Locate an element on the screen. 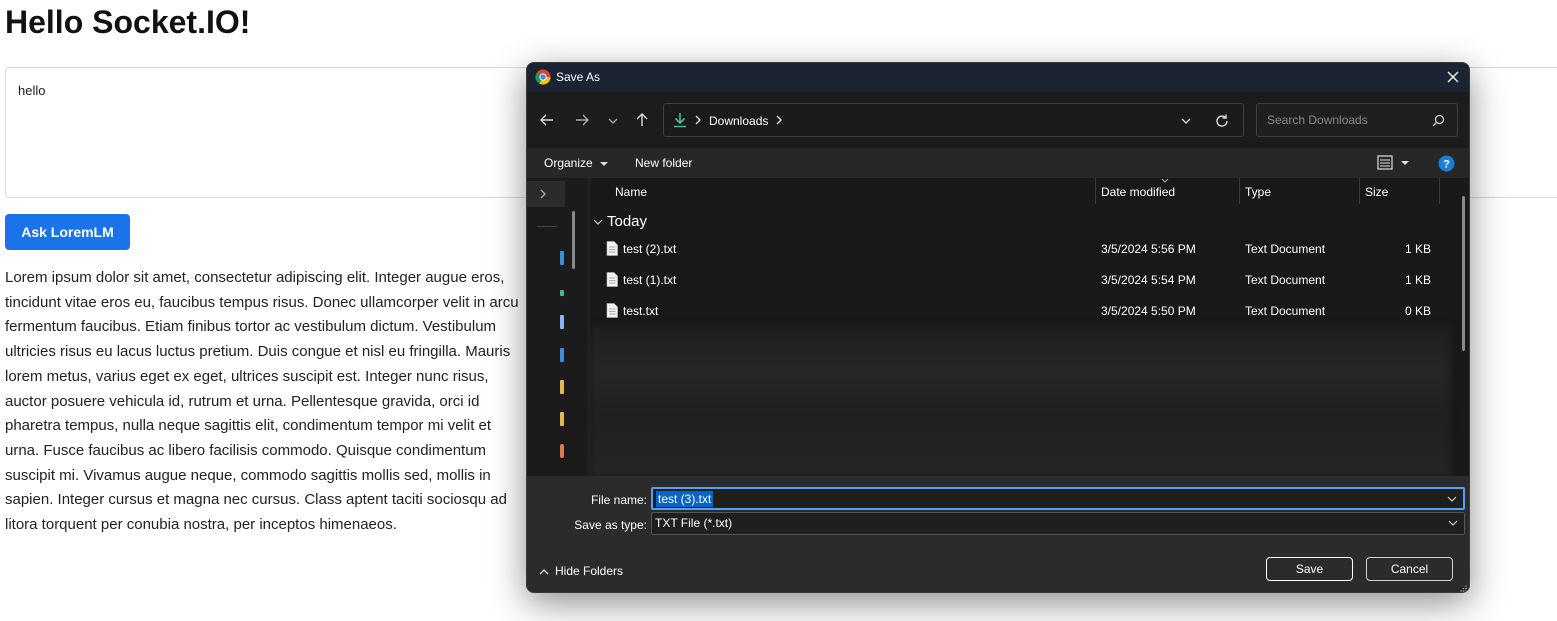 The width and height of the screenshot is (1557, 621). file-list-scrollbar is located at coordinates (1463, 273).